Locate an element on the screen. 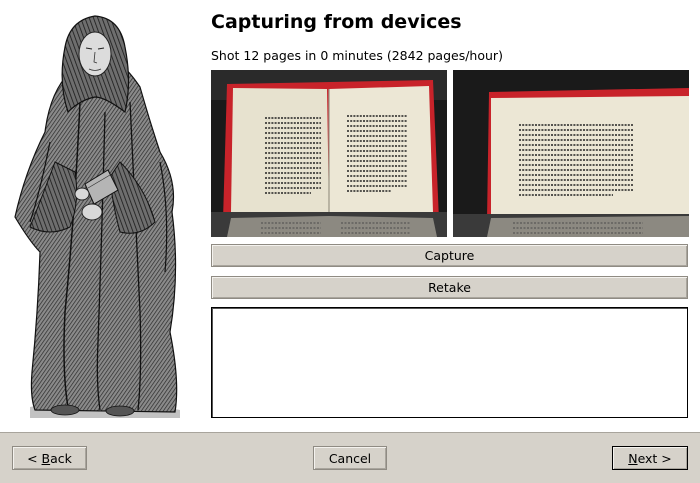 The image size is (700, 483). next-button-mnemonic: N is located at coordinates (633, 458).